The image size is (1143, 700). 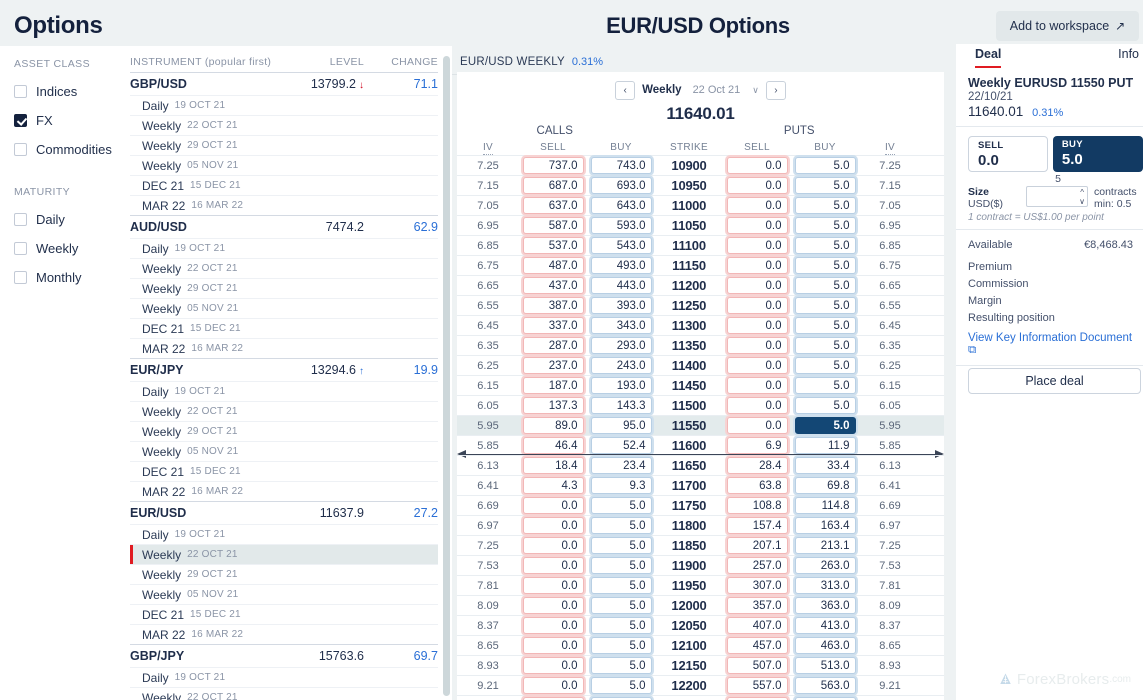 What do you see at coordinates (1008, 154) in the screenshot?
I see `sell-button: SELL 0.0` at bounding box center [1008, 154].